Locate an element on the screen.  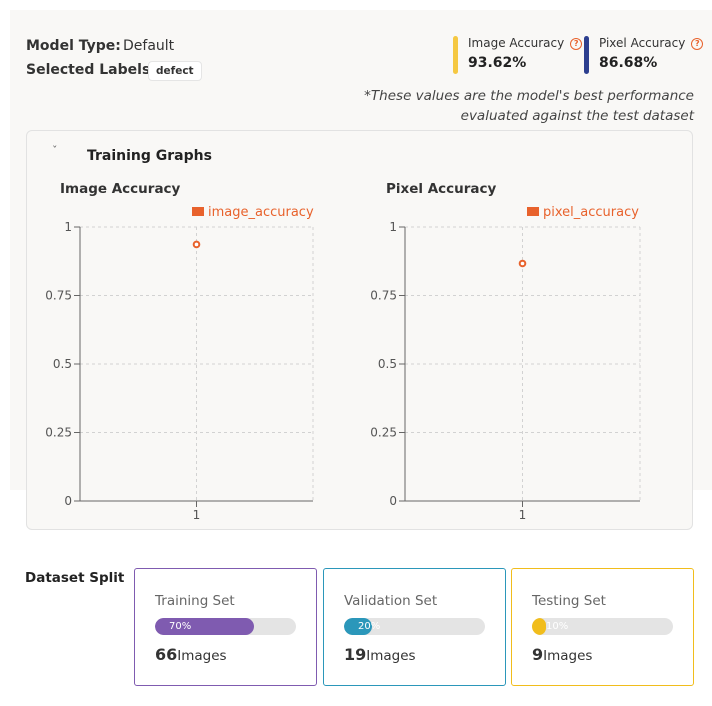
testing-set-percent: 10% is located at coordinates (557, 626).